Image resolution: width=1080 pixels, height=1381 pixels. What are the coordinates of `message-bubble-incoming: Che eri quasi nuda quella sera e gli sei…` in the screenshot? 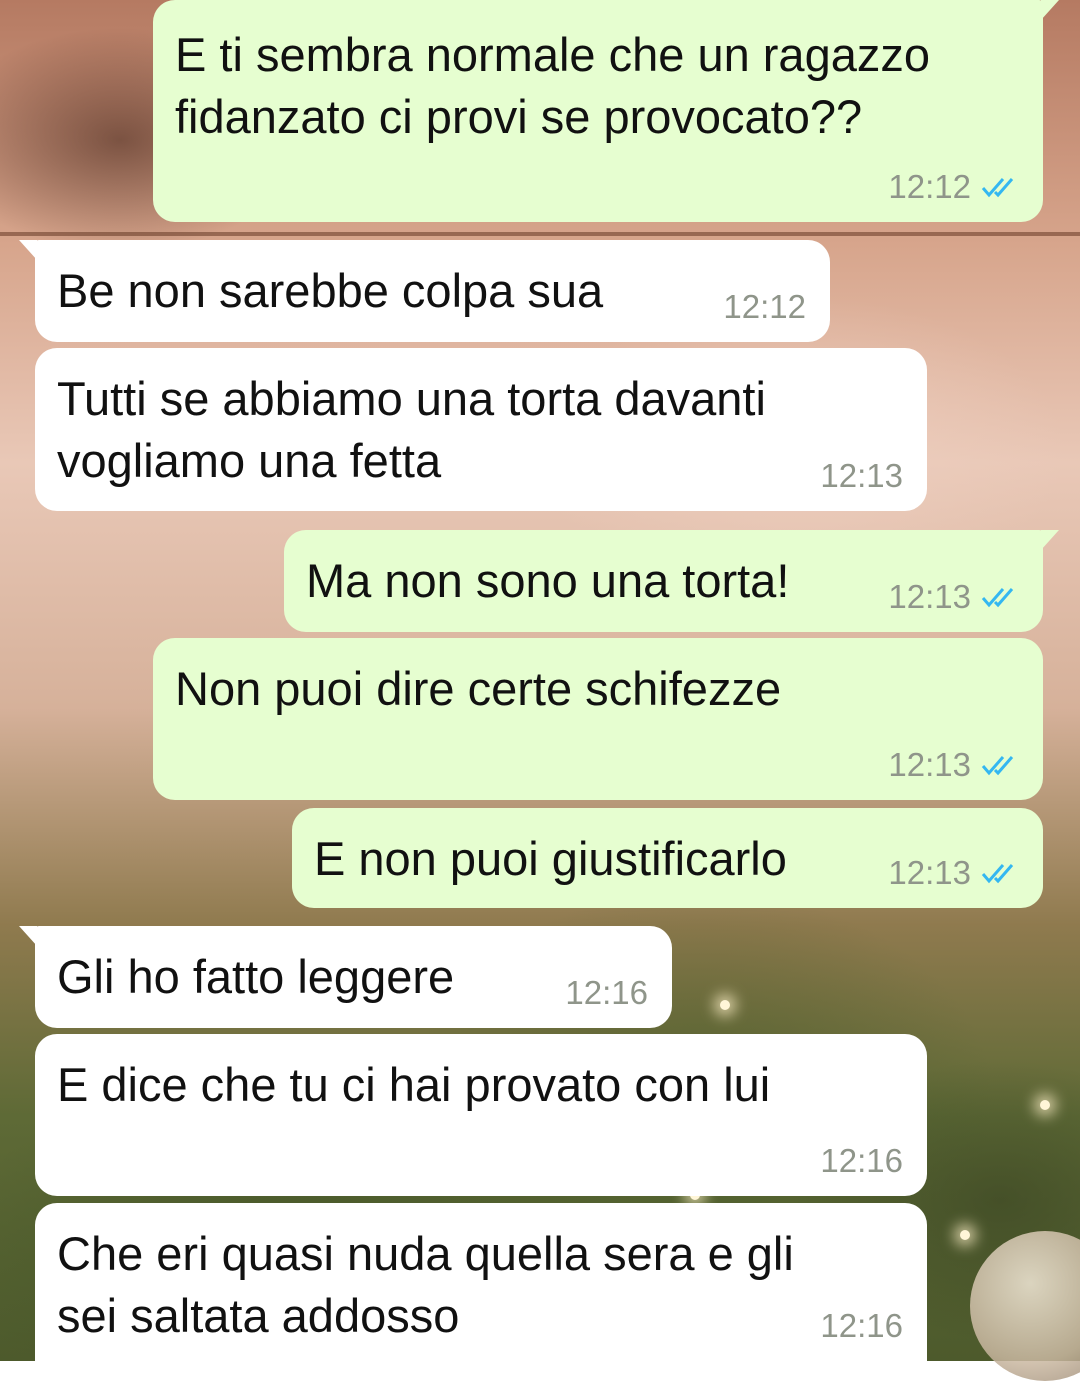 It's located at (481, 1282).